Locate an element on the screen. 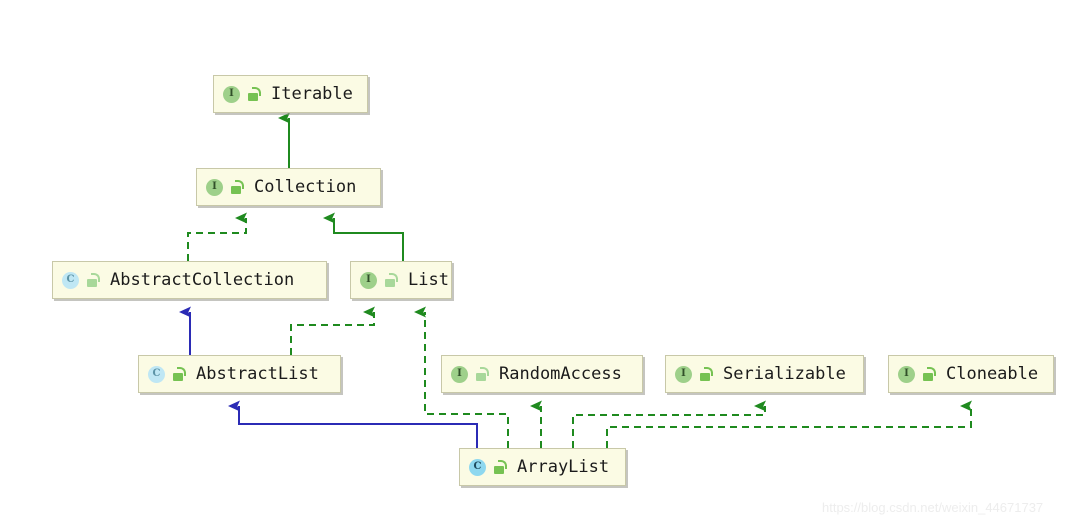 The width and height of the screenshot is (1080, 527). class-node-abstractlist: C AbstractList is located at coordinates (239, 374).